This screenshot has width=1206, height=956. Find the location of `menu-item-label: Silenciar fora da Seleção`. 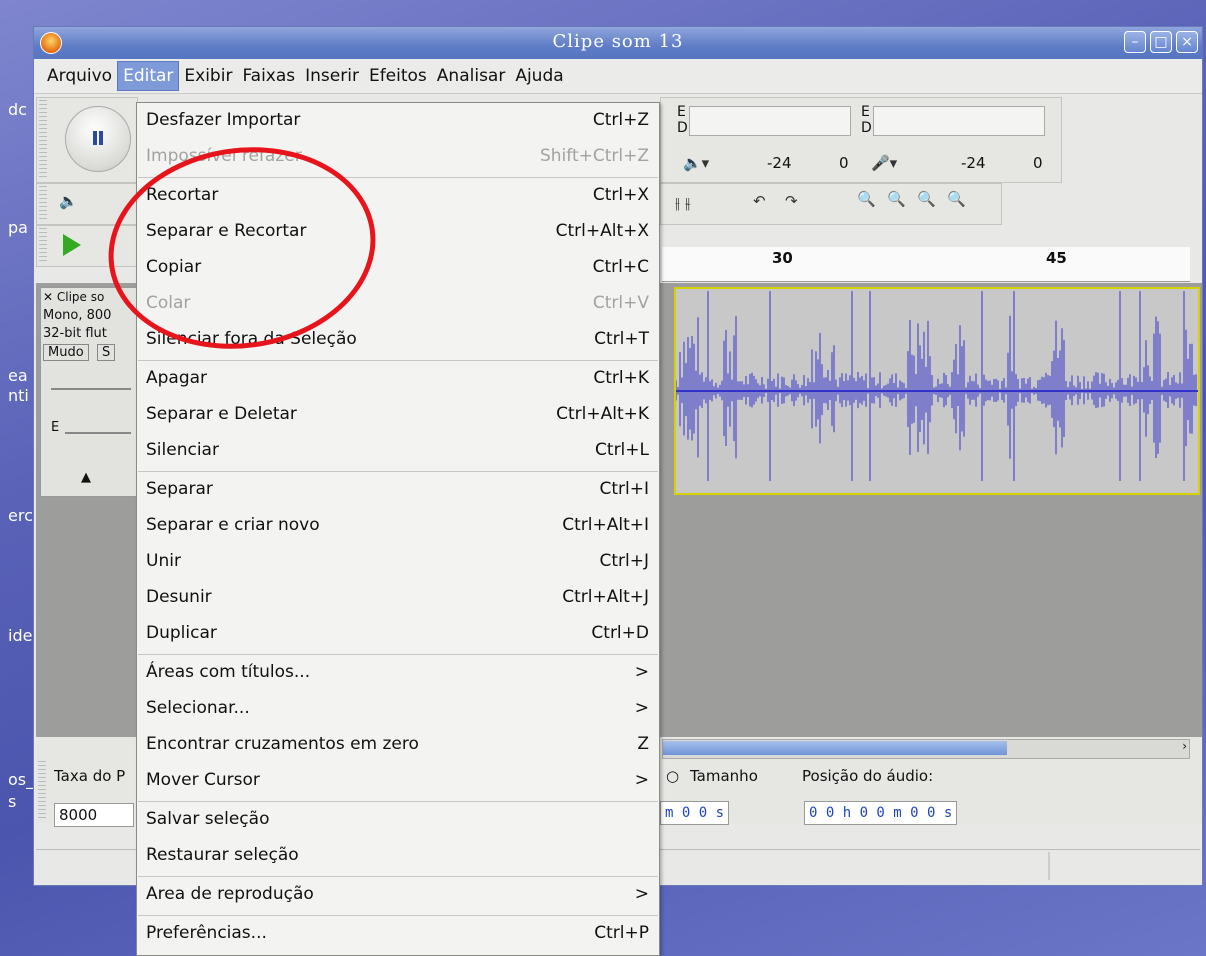

menu-item-label: Silenciar fora da Seleção is located at coordinates (251, 339).